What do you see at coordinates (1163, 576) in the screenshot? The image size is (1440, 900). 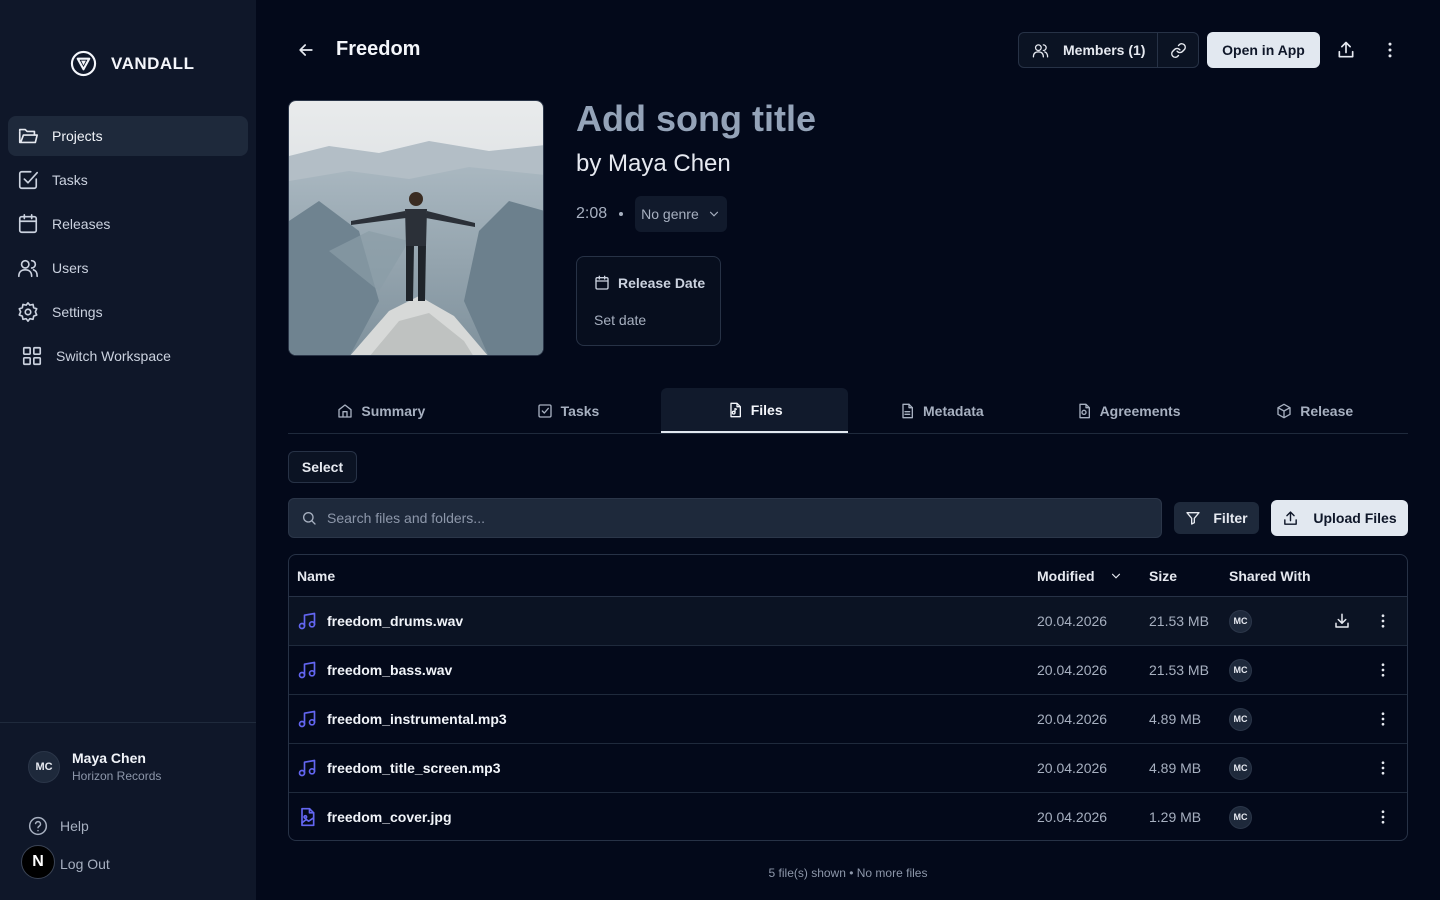 I see `column-size: Size` at bounding box center [1163, 576].